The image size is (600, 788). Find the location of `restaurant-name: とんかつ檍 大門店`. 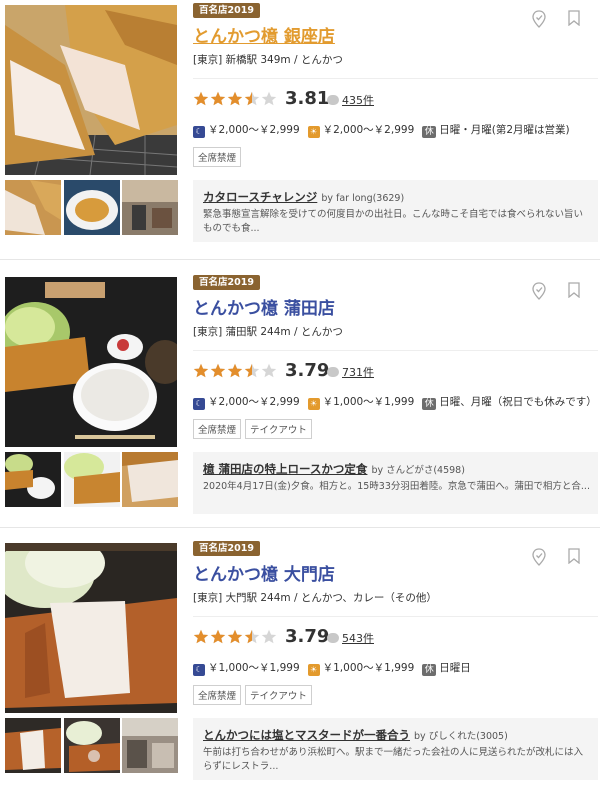

restaurant-name: とんかつ檍 大門店 is located at coordinates (264, 572).